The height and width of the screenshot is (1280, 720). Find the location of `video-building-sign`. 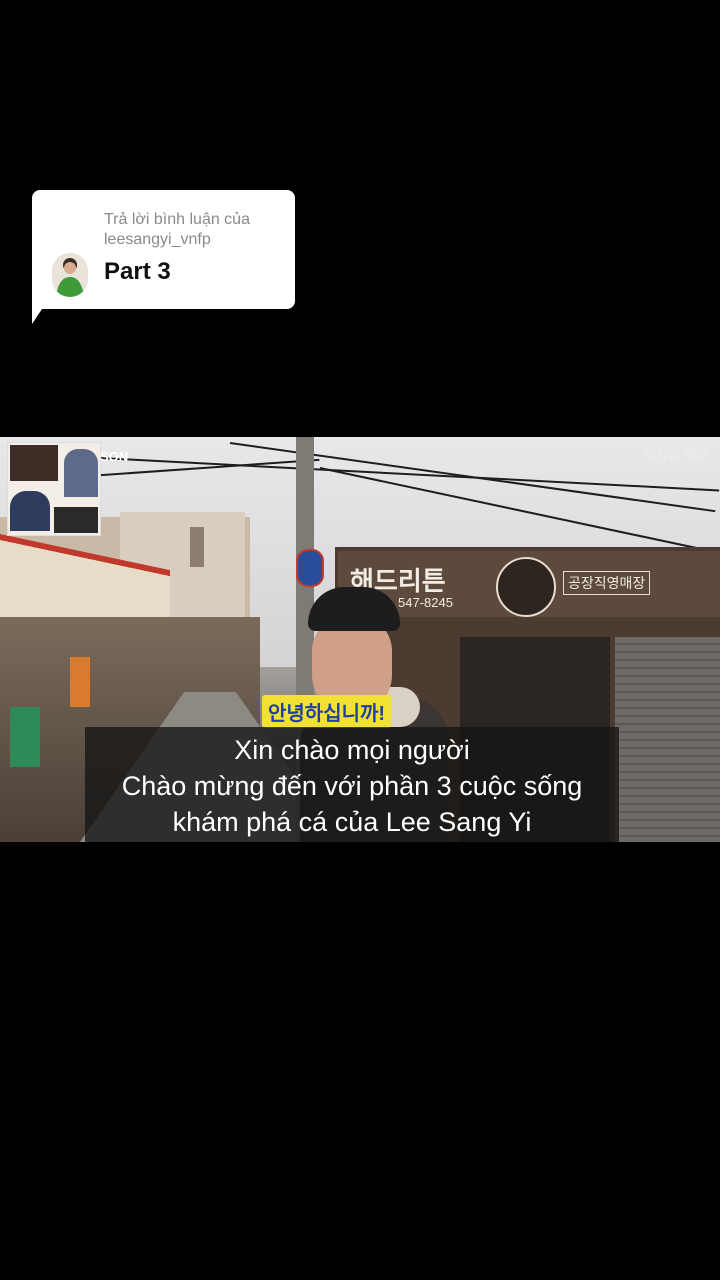

video-building-sign is located at coordinates (197, 547).